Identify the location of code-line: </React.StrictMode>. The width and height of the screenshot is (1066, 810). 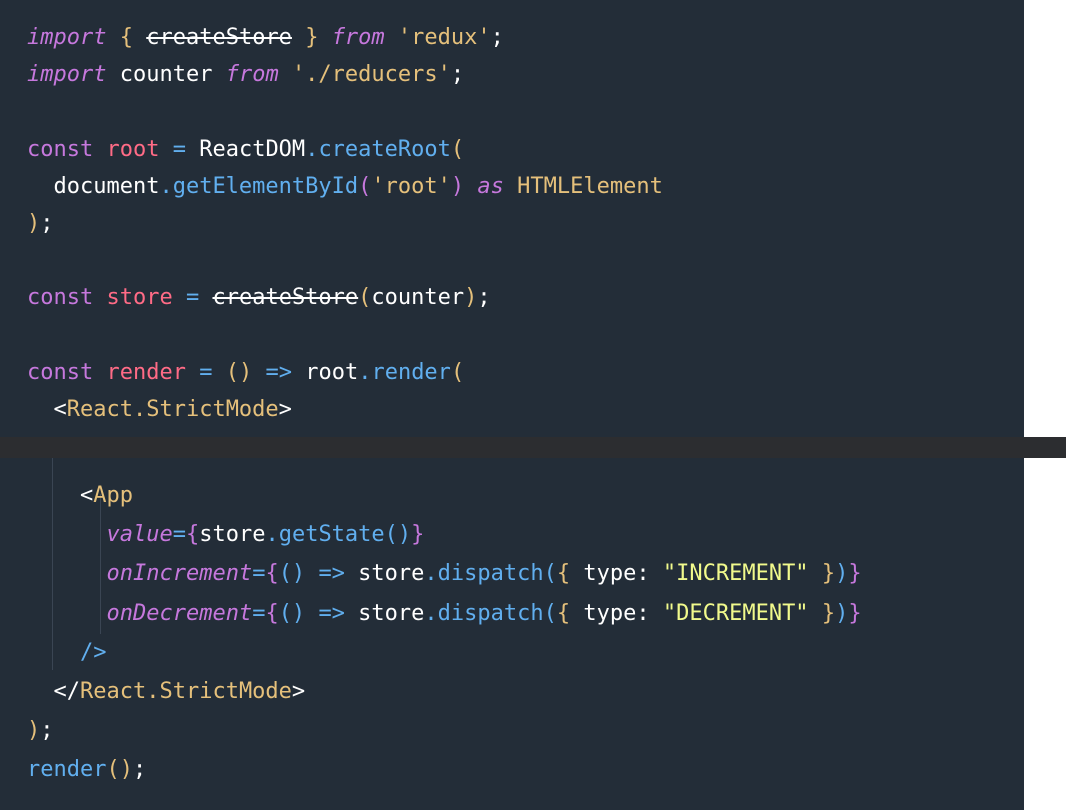
(166, 692).